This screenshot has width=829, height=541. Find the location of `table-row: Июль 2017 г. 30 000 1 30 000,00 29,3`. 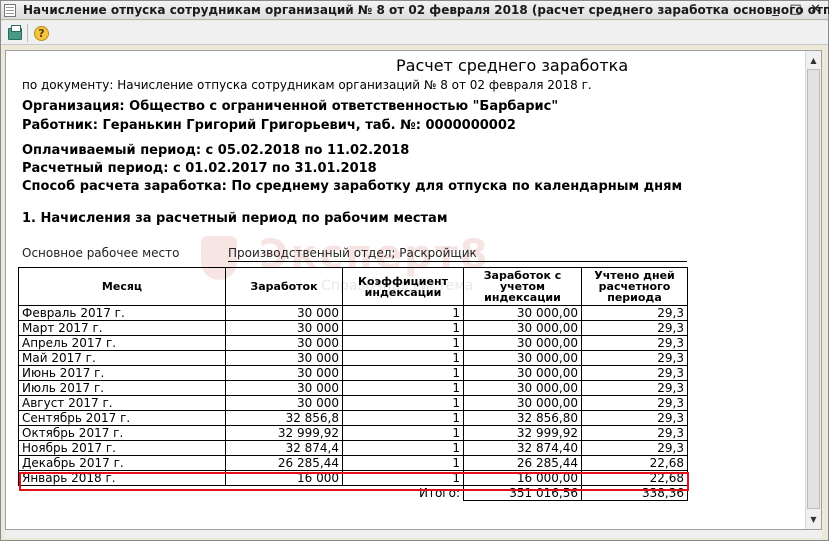

table-row: Июль 2017 г. 30 000 1 30 000,00 29,3 is located at coordinates (353, 388).